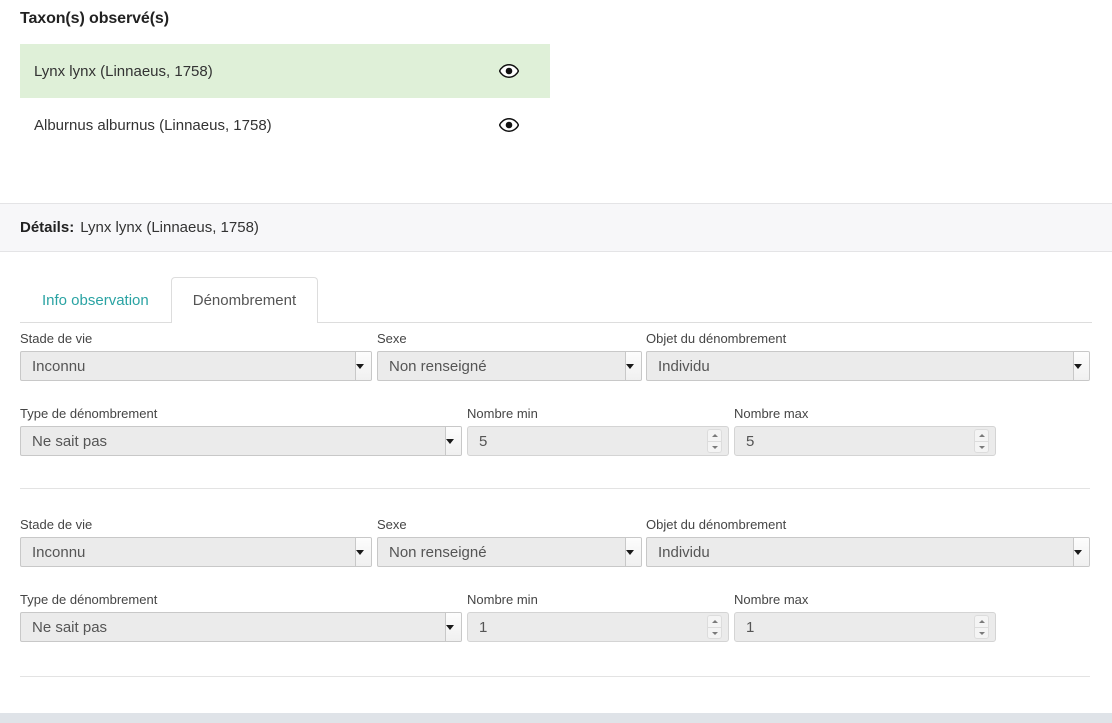 The width and height of the screenshot is (1112, 723). What do you see at coordinates (868, 552) in the screenshot?
I see `objet-denombrement-select-2: Individu` at bounding box center [868, 552].